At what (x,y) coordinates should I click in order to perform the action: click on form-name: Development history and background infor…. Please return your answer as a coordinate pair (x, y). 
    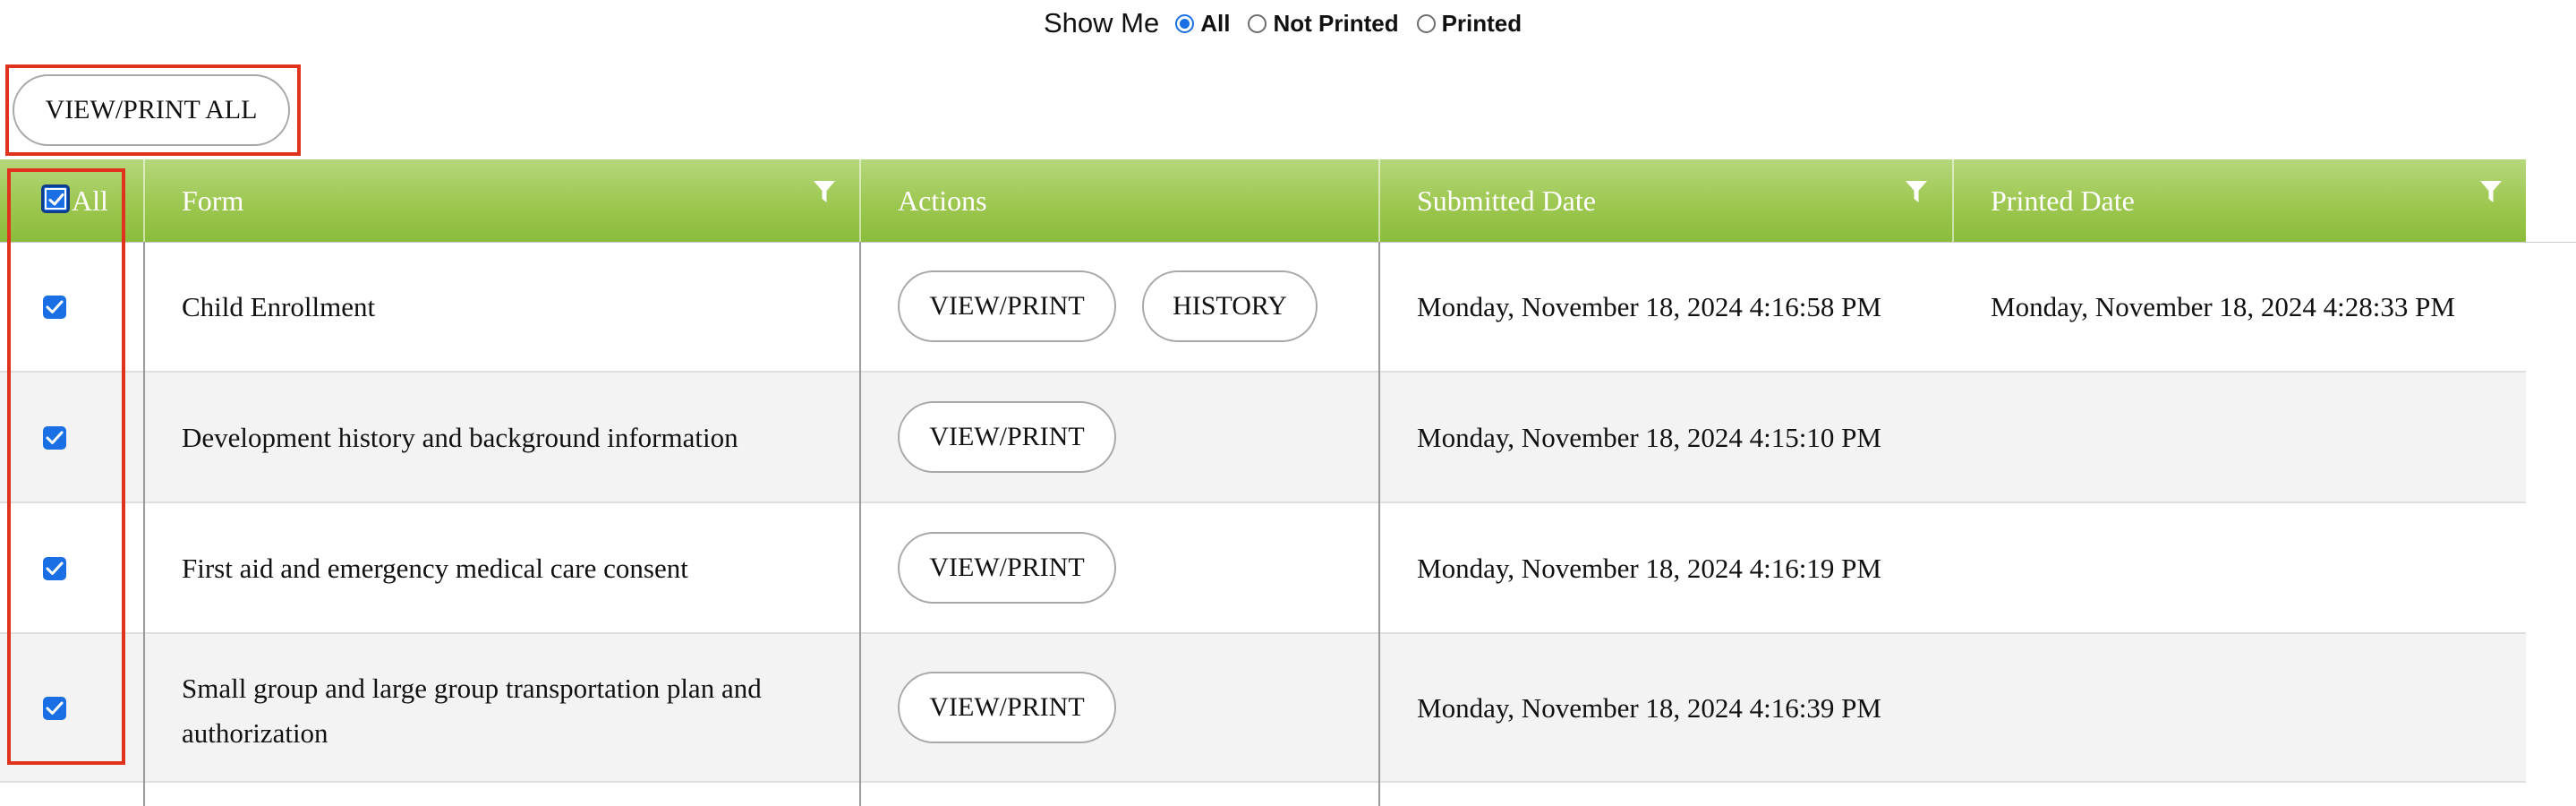
    Looking at the image, I should click on (460, 437).